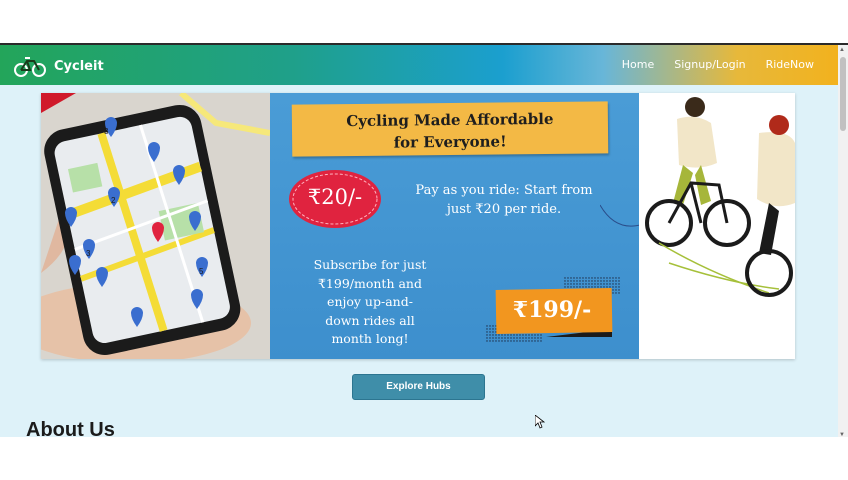 The height and width of the screenshot is (480, 848). I want to click on map-pin-label: 2, so click(113, 200).